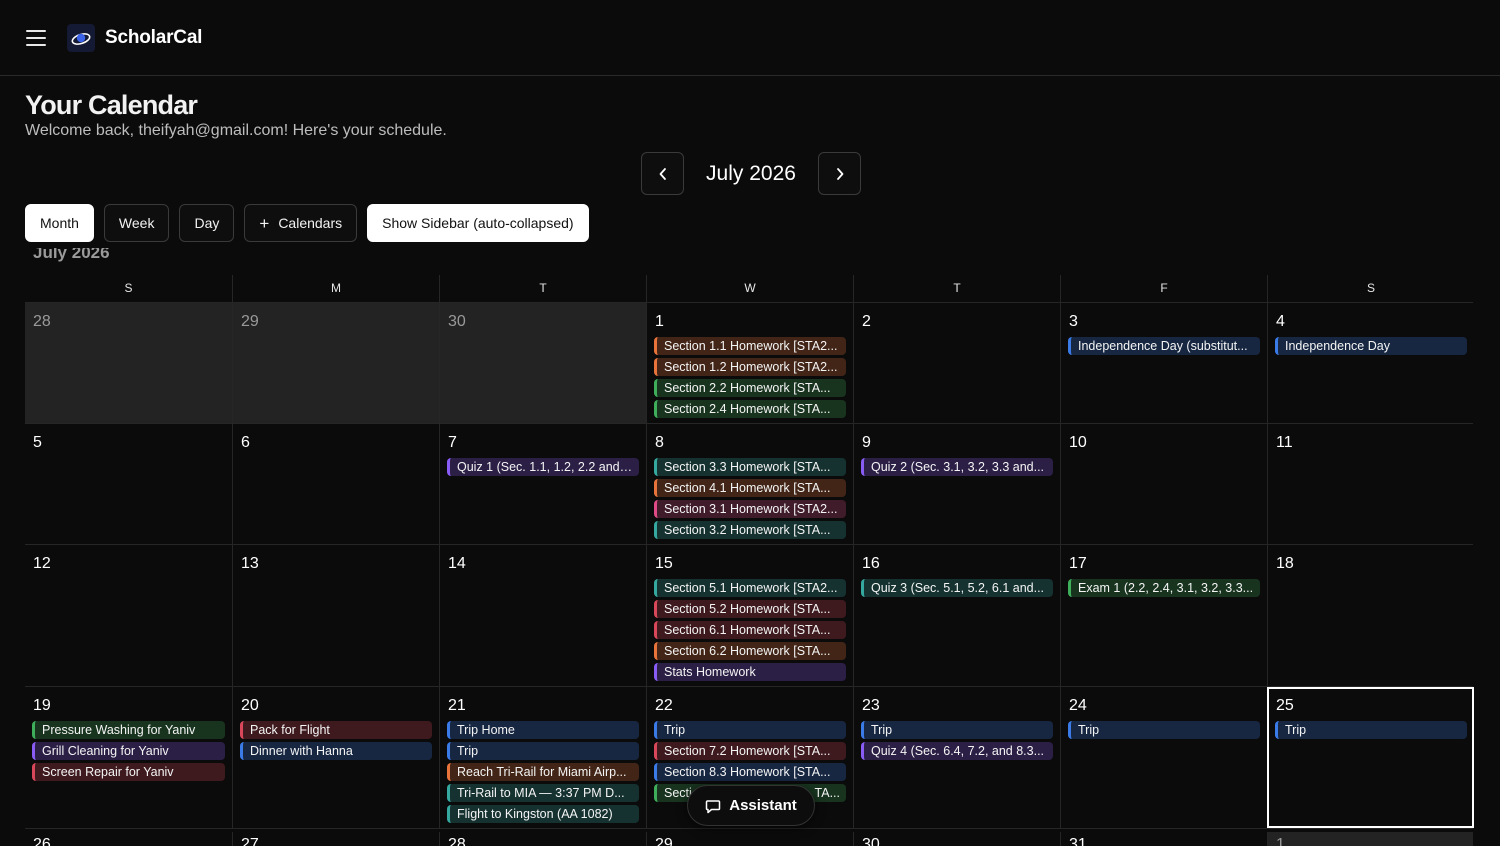  I want to click on menu-icon, so click(36, 37).